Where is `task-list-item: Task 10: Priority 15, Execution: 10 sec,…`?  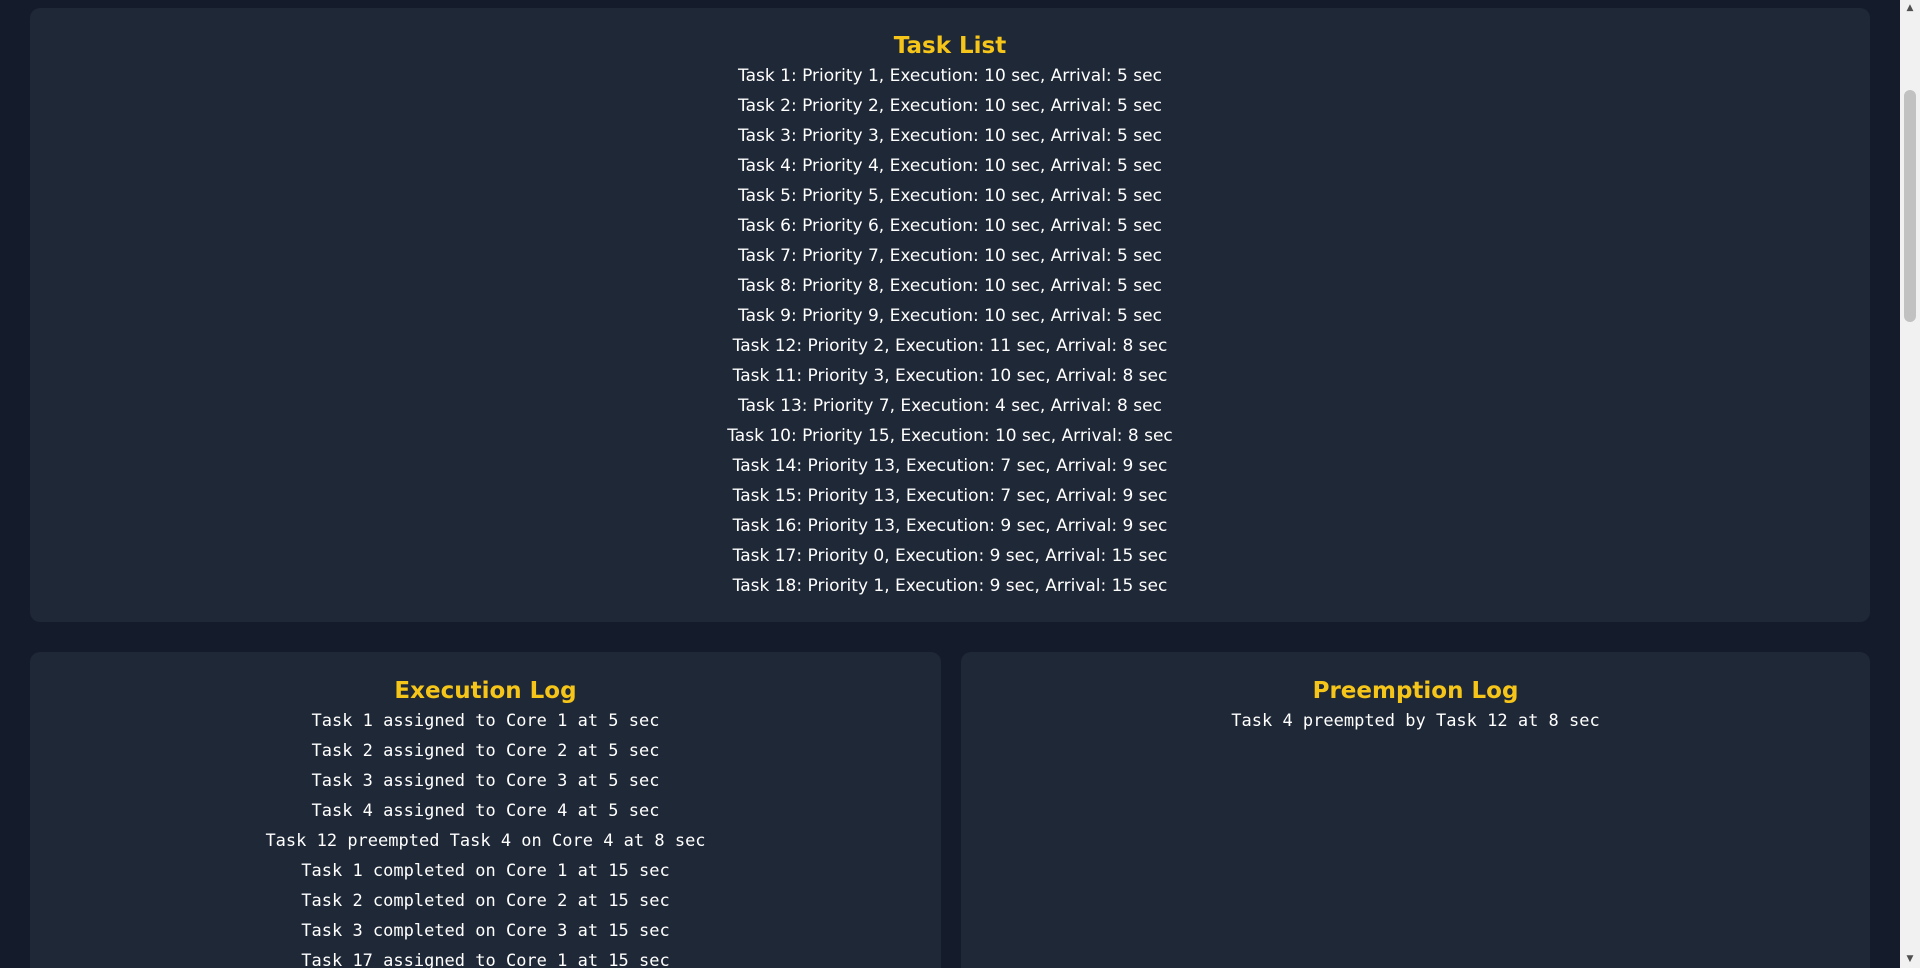 task-list-item: Task 10: Priority 15, Execution: 10 sec,… is located at coordinates (950, 436).